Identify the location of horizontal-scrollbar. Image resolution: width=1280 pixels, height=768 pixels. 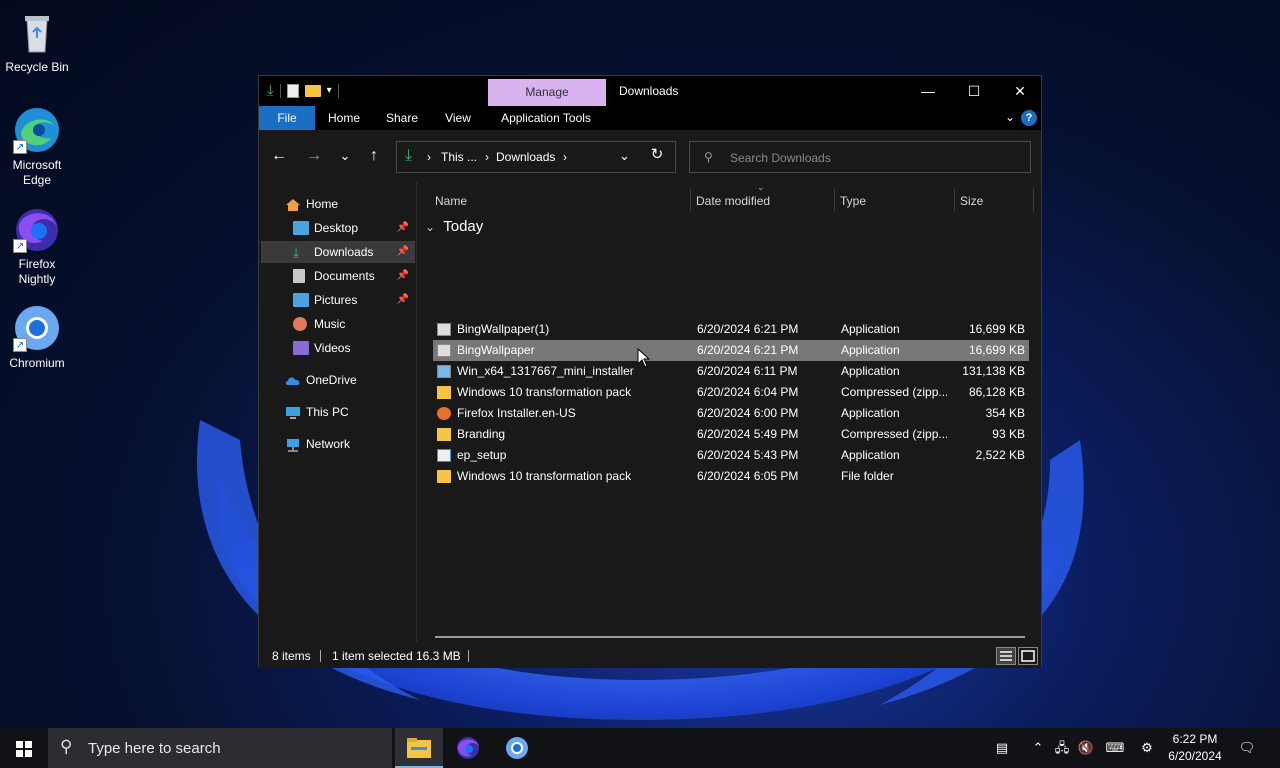
(730, 637).